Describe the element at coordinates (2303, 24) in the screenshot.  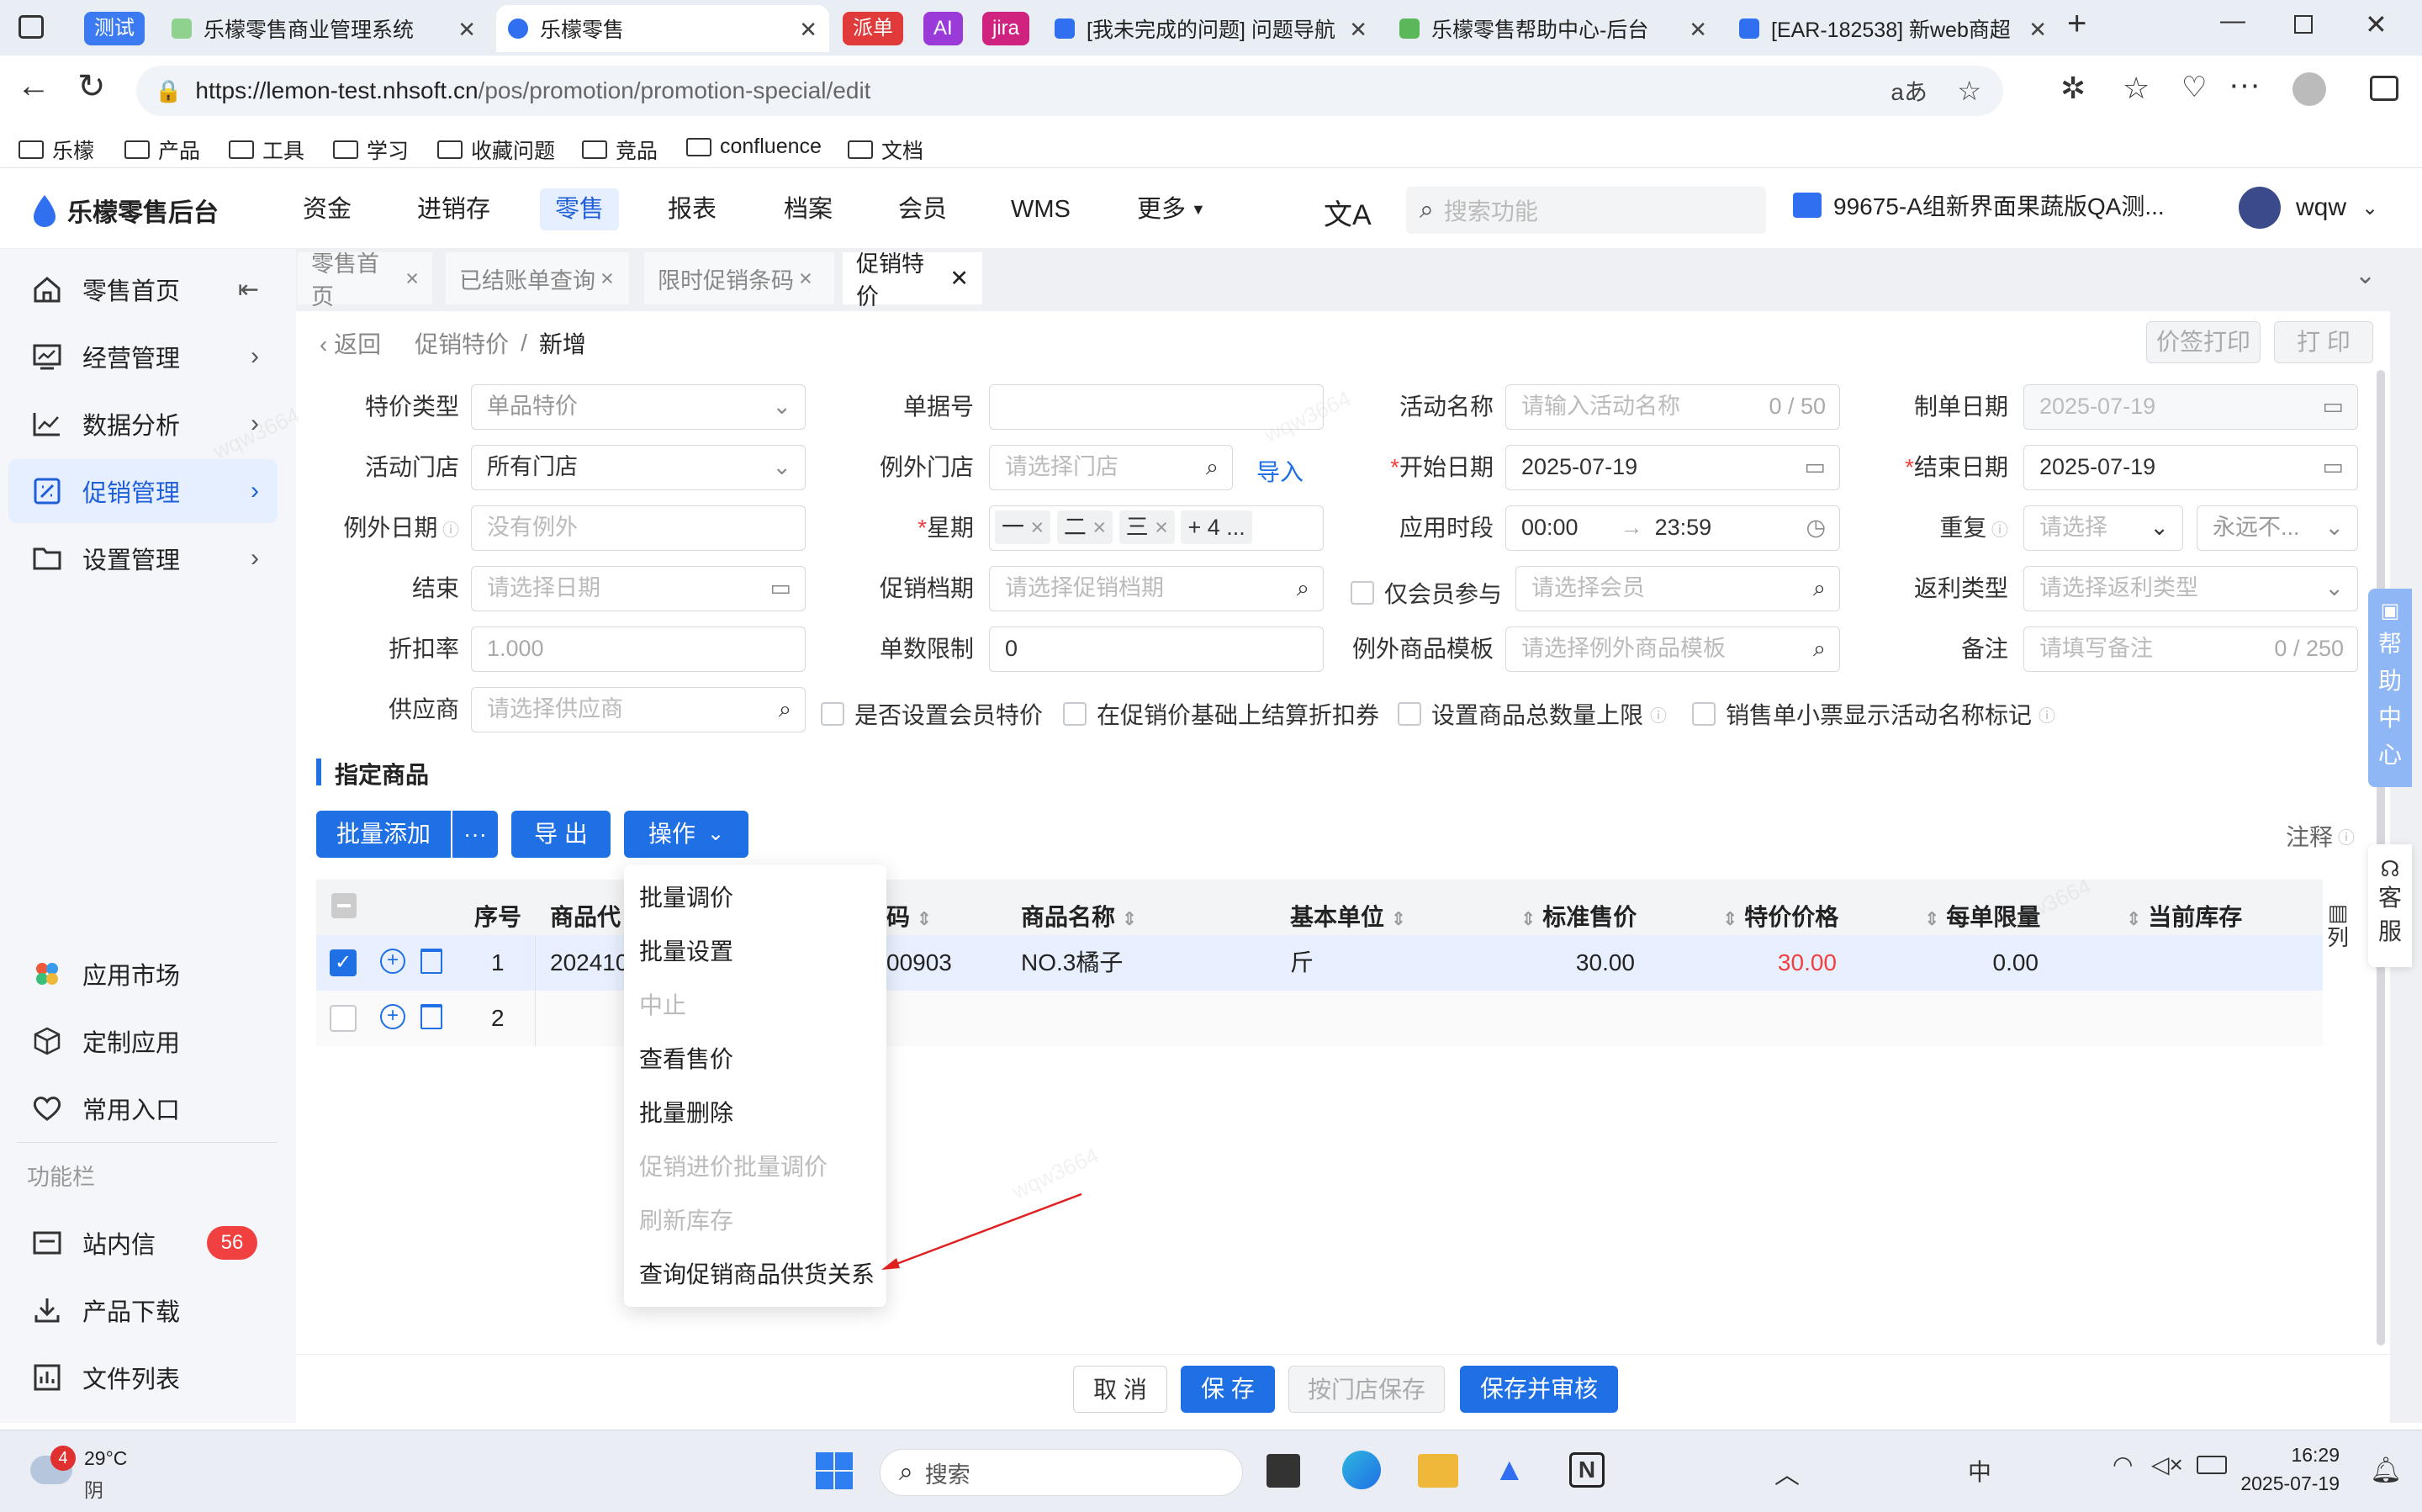
I see `restore-icon` at that location.